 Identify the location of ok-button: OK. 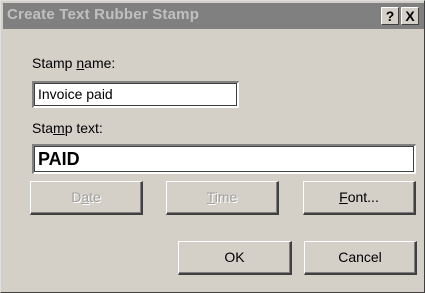
(235, 258).